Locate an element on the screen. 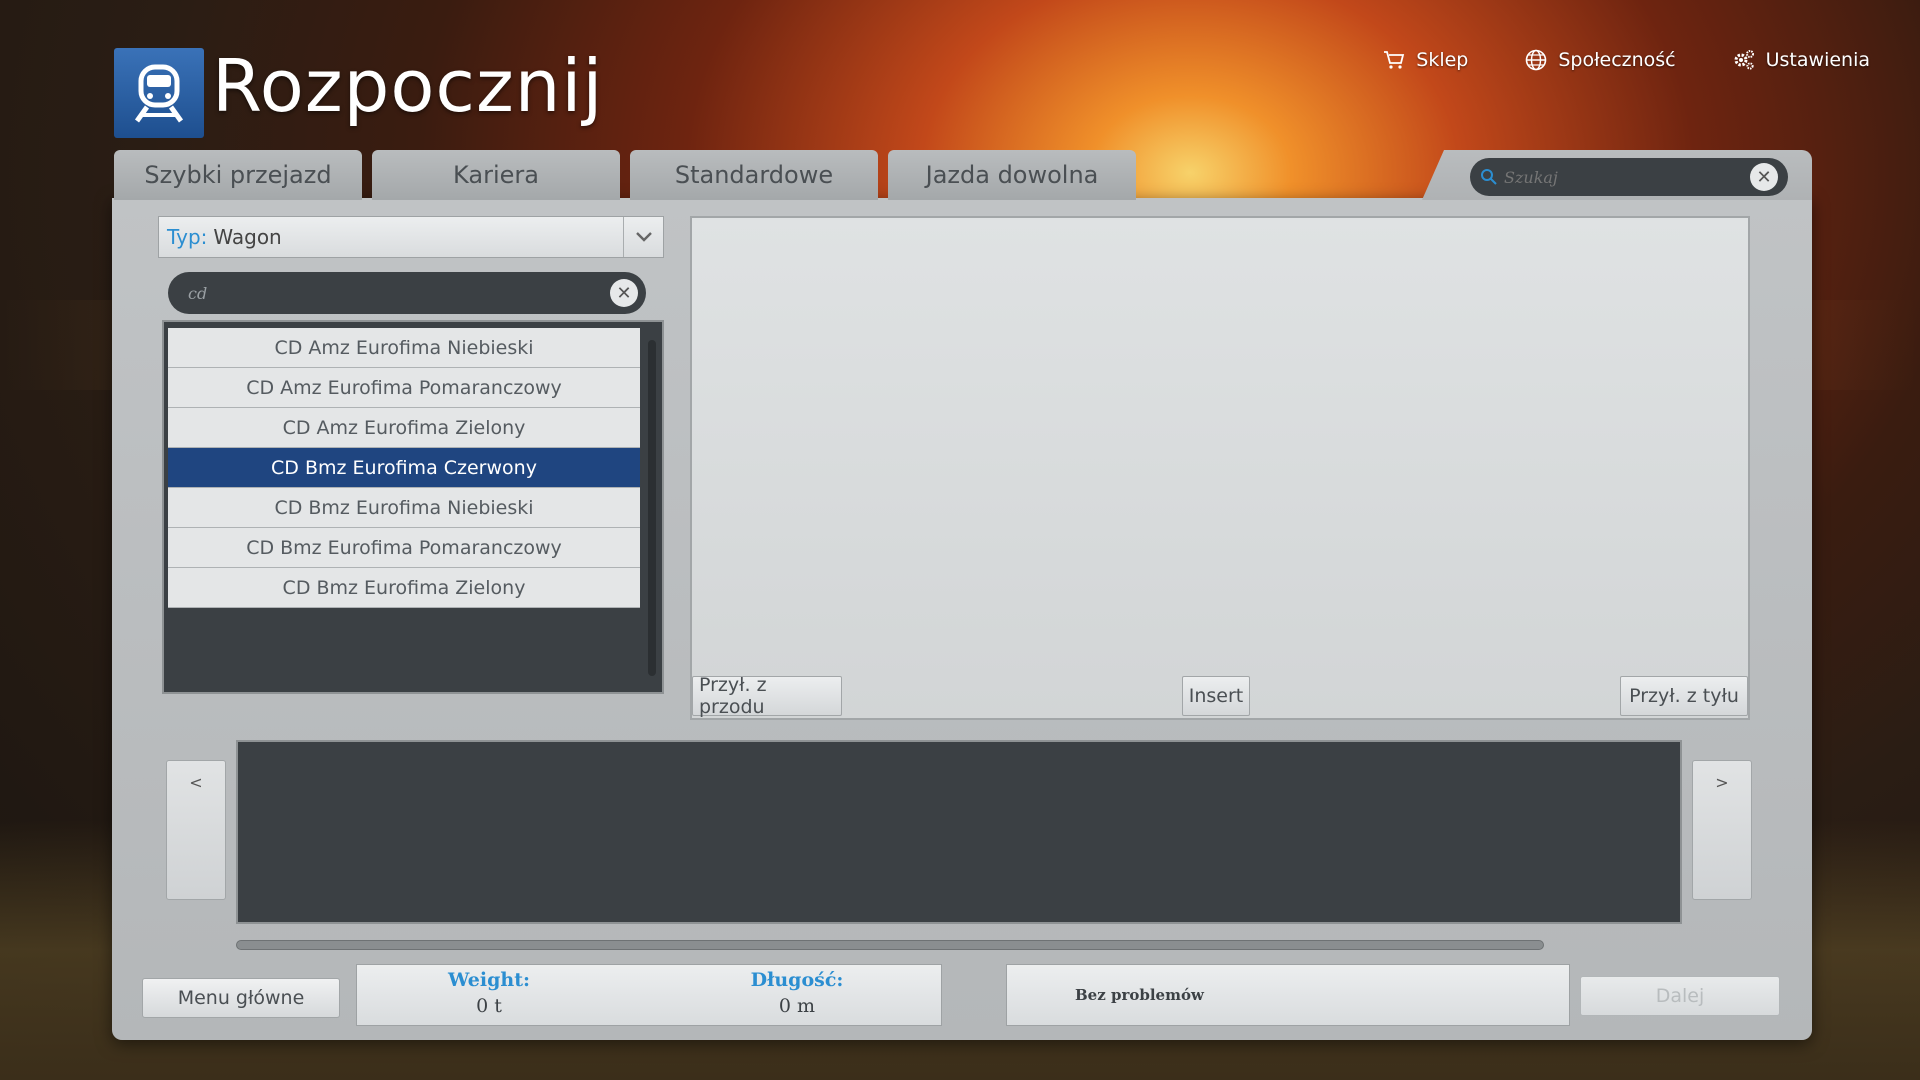 This screenshot has height=1080, width=1920. list-item-selected: CD Bmz Eurofima Czerwony is located at coordinates (404, 468).